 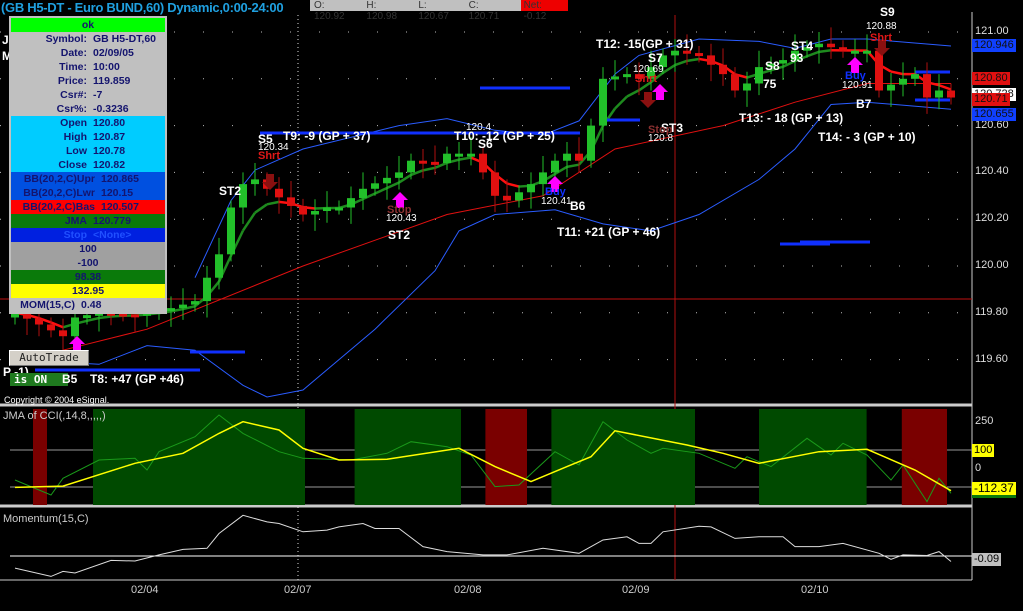 What do you see at coordinates (994, 114) in the screenshot?
I see `price-tag-lower: 120.655` at bounding box center [994, 114].